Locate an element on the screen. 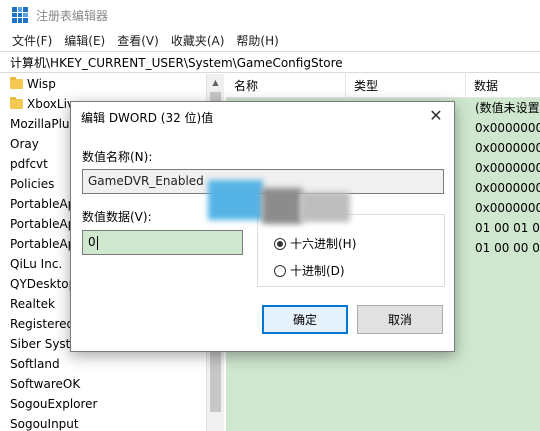 This screenshot has height=431, width=540. menu-view: 查看(V) is located at coordinates (138, 40).